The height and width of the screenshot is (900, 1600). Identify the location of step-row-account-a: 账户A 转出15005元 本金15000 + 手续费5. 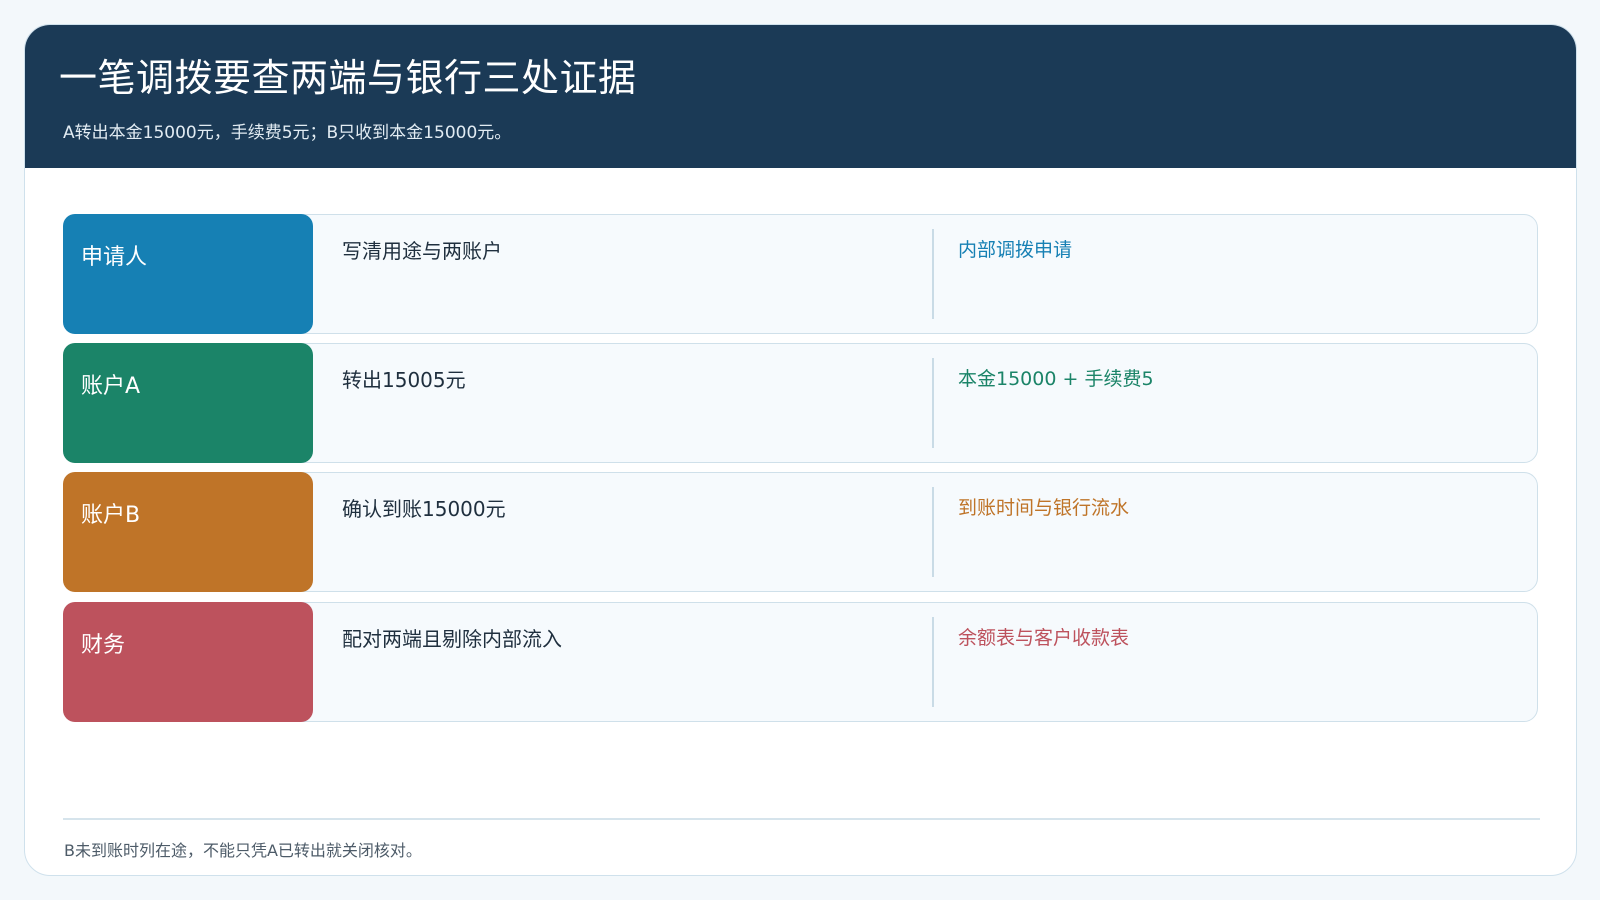
(800, 403).